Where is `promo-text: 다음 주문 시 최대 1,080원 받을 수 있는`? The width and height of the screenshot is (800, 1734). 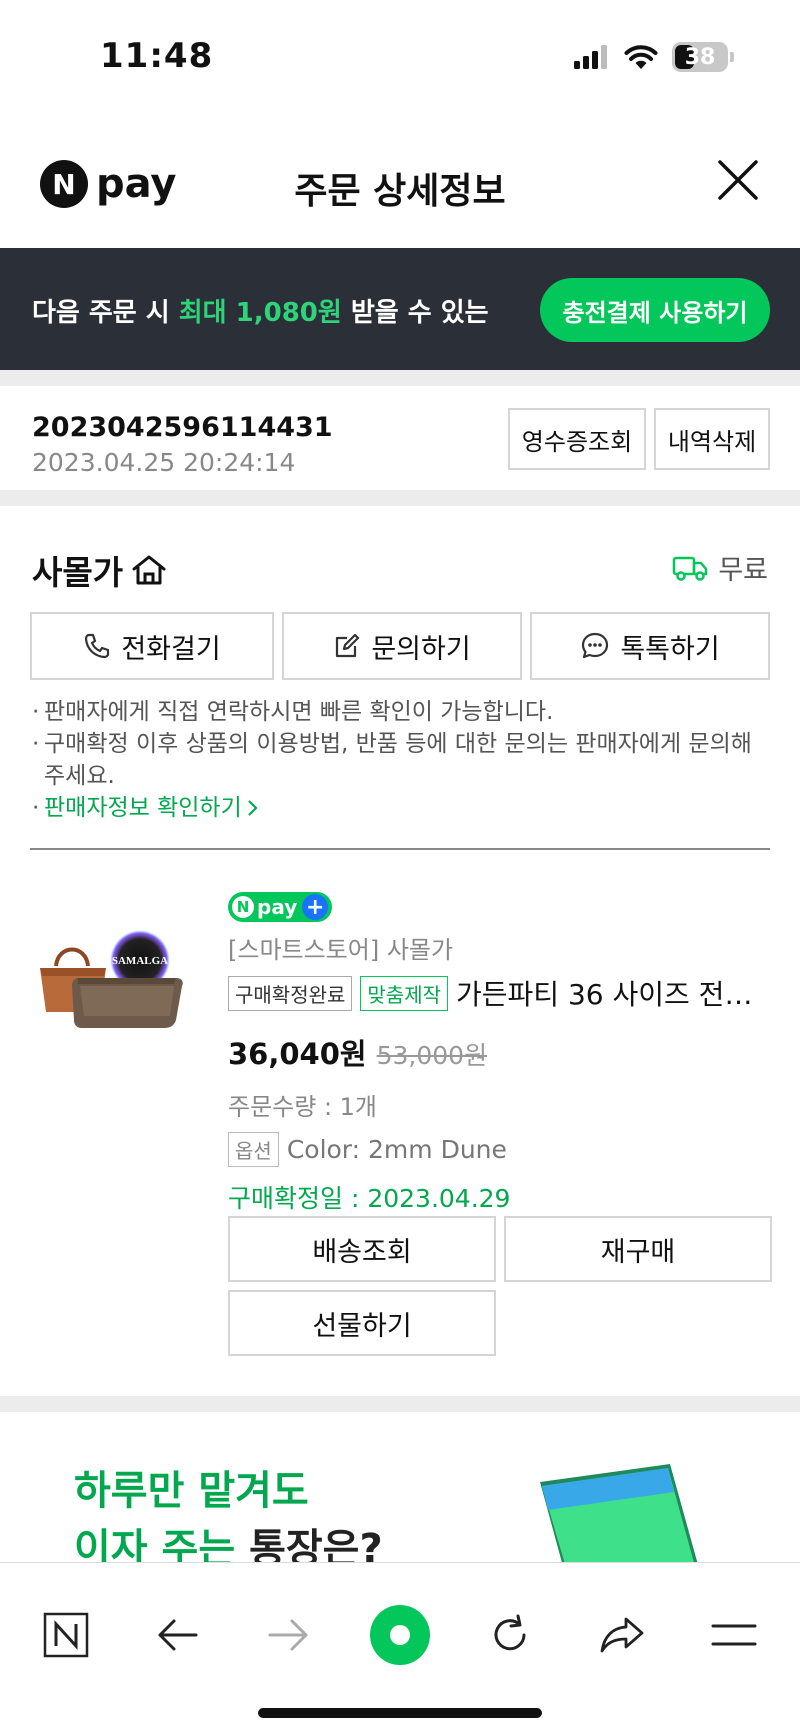
promo-text: 다음 주문 시 최대 1,080원 받을 수 있는 is located at coordinates (260, 310).